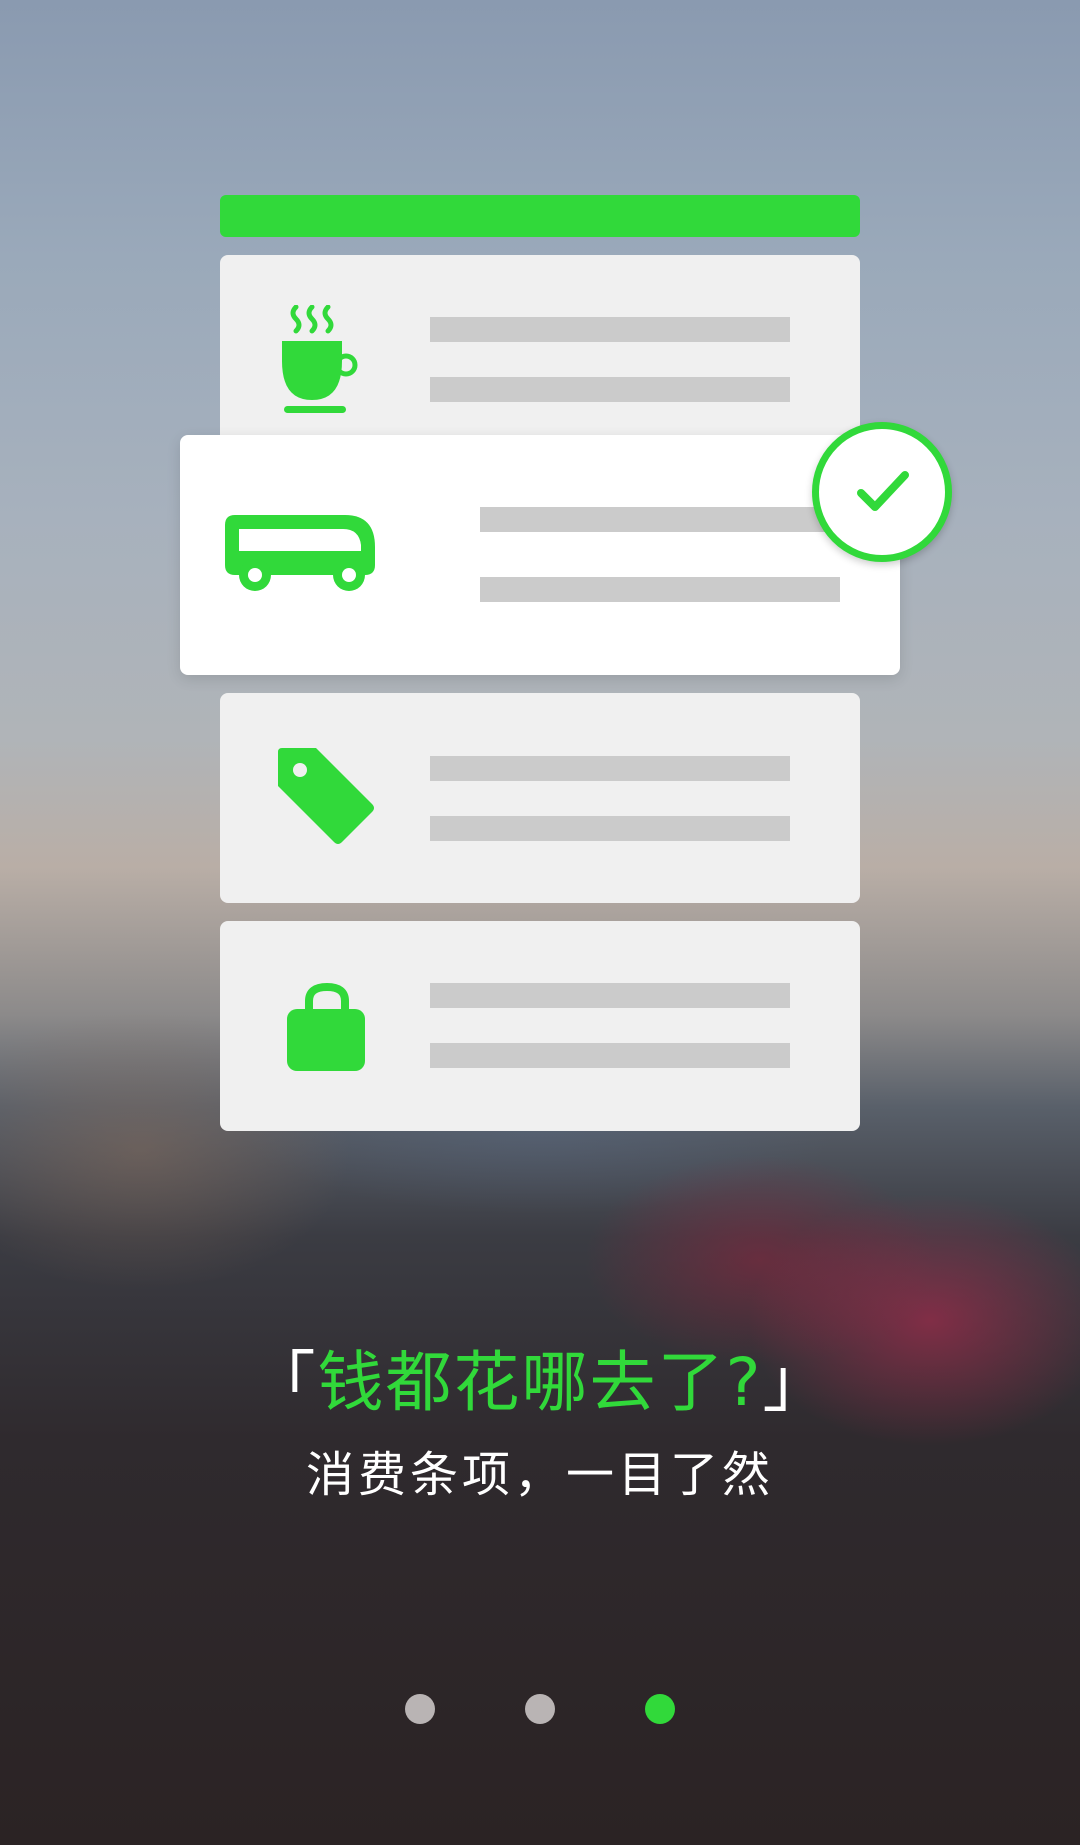  I want to click on slogan-headline: 「钱都花哪去了?」, so click(540, 1383).